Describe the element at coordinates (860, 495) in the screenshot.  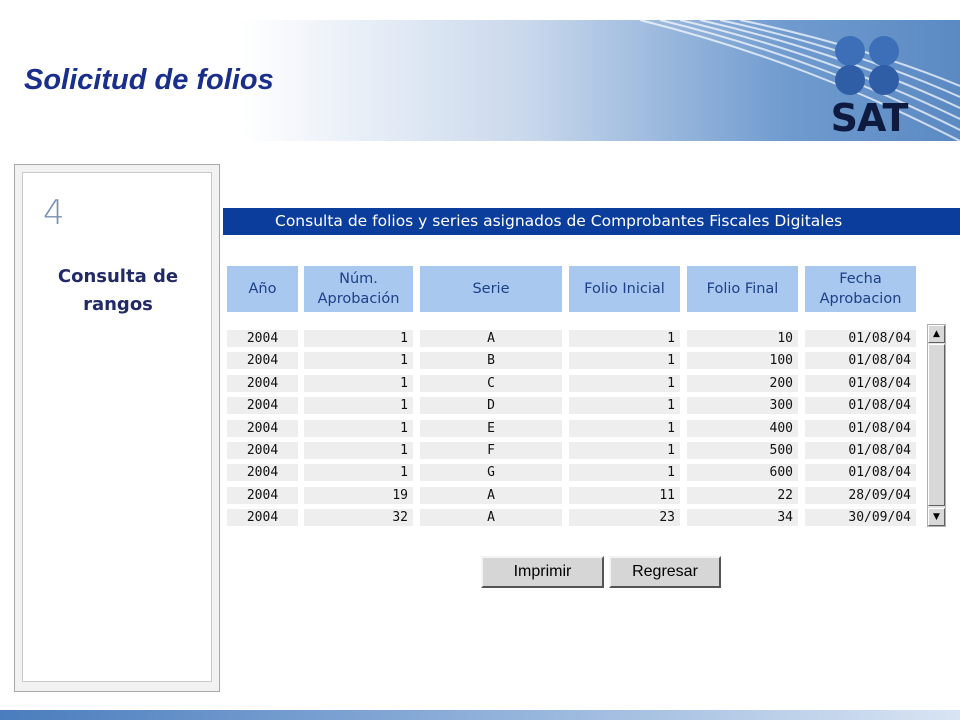
I see `cell-approval-date: 28/09/04` at that location.